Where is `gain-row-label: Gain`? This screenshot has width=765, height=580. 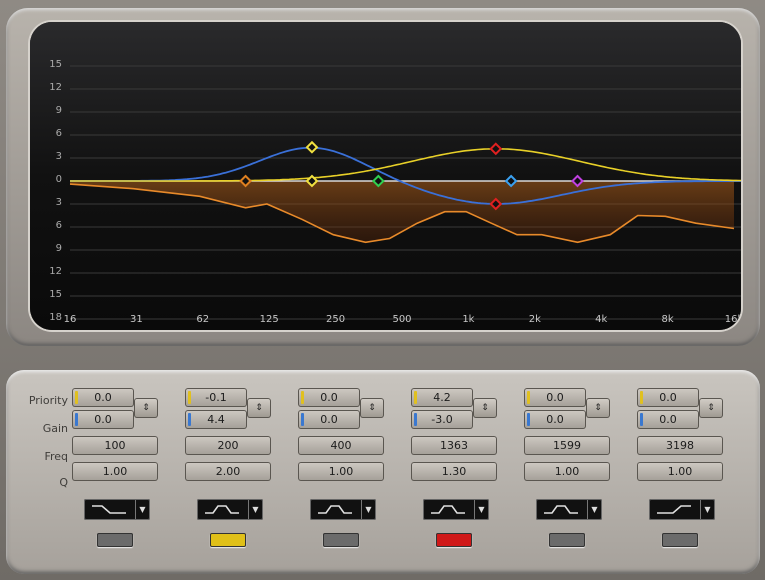 gain-row-label: Gain is located at coordinates (55, 428).